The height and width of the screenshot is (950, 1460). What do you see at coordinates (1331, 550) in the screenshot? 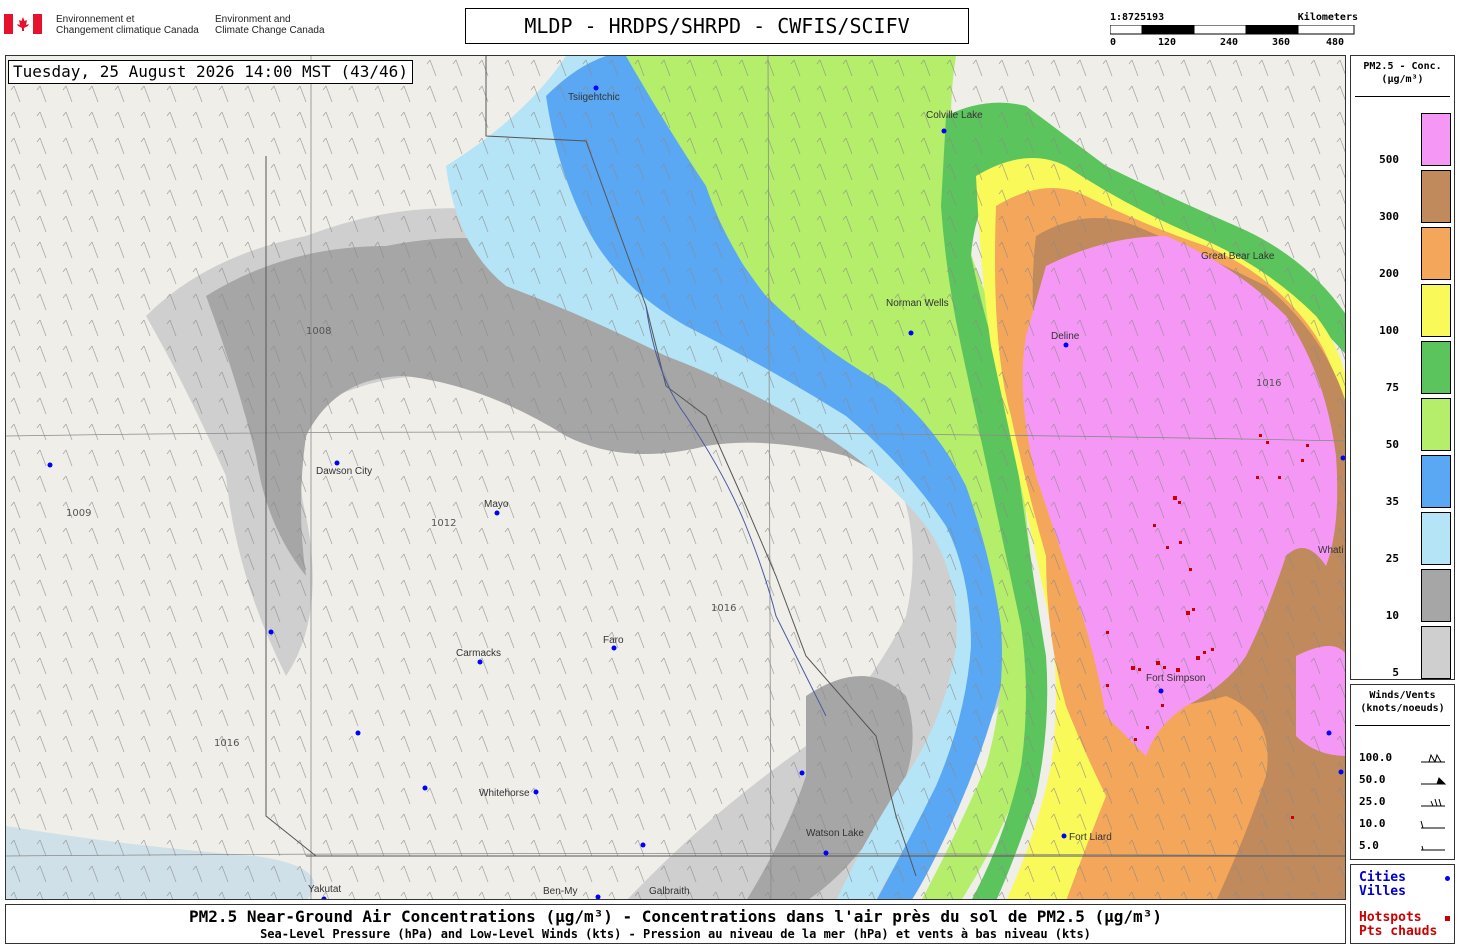
I see `city-label: Whati` at bounding box center [1331, 550].